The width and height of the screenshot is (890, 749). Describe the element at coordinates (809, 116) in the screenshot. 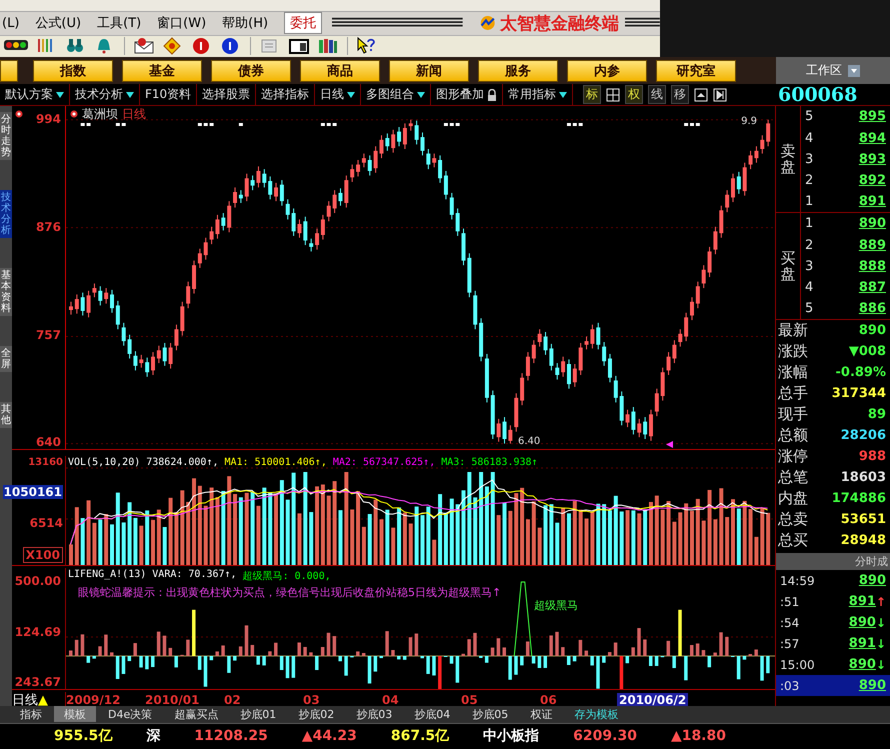

I see `level-number: 5` at that location.